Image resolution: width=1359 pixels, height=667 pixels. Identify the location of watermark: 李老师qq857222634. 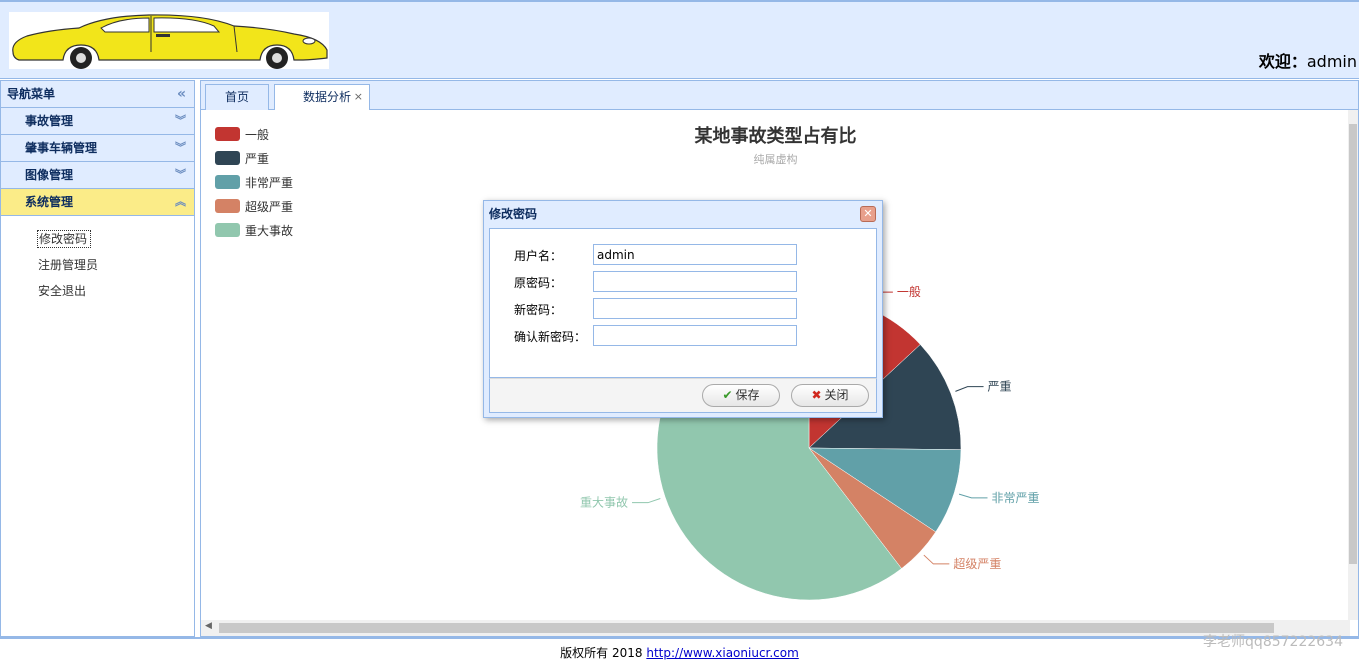
(1273, 642).